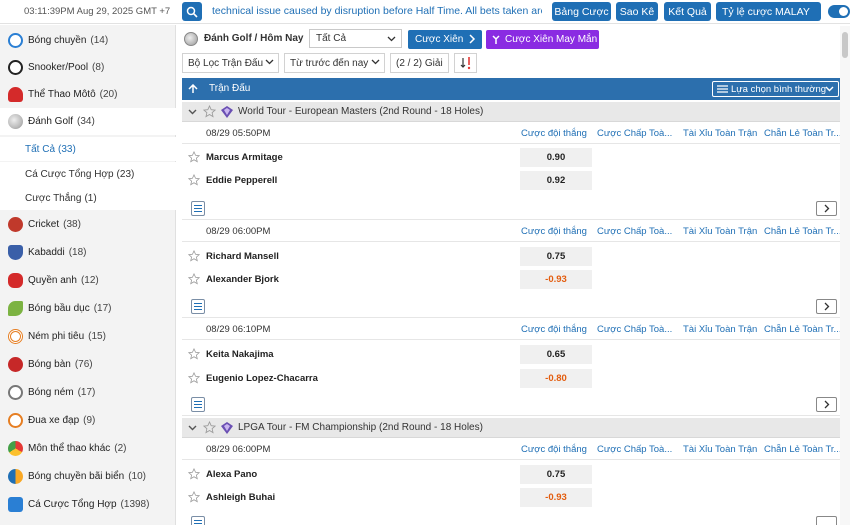 The width and height of the screenshot is (850, 525). I want to click on sidebar-item-count: (17), so click(102, 308).